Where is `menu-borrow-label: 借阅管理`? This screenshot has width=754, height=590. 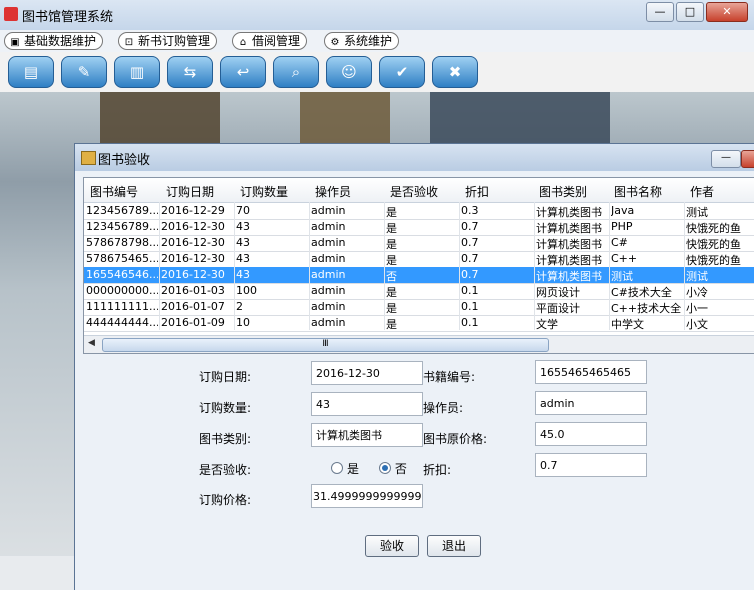
menu-borrow-label: 借阅管理 is located at coordinates (276, 41).